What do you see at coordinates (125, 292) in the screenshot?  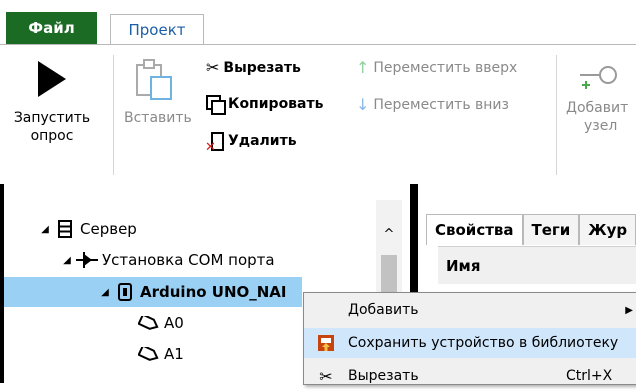 I see `device-icon` at bounding box center [125, 292].